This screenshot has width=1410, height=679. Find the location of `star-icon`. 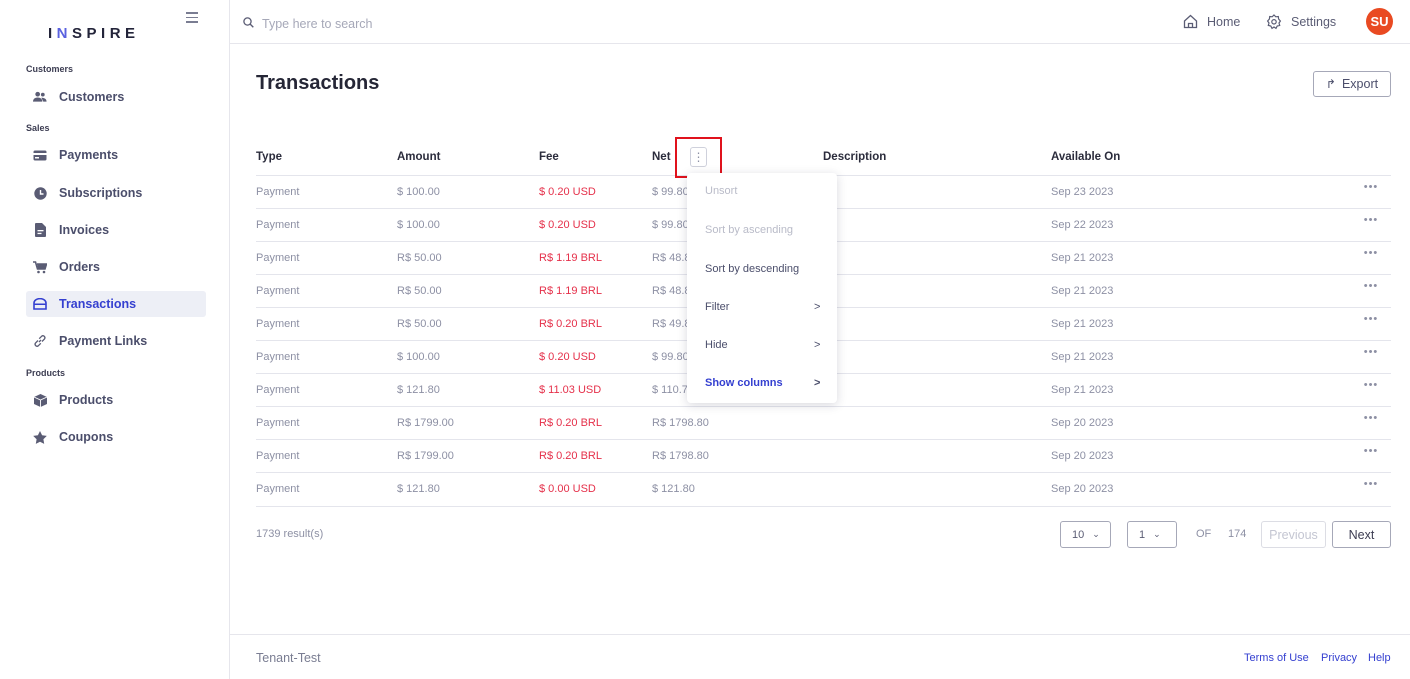

star-icon is located at coordinates (40, 437).